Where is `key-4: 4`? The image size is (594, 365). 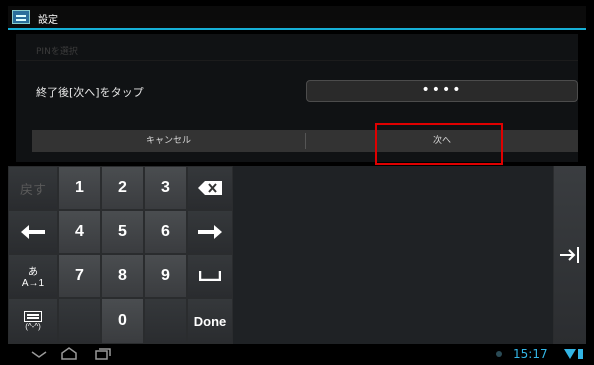 key-4: 4 is located at coordinates (79, 232).